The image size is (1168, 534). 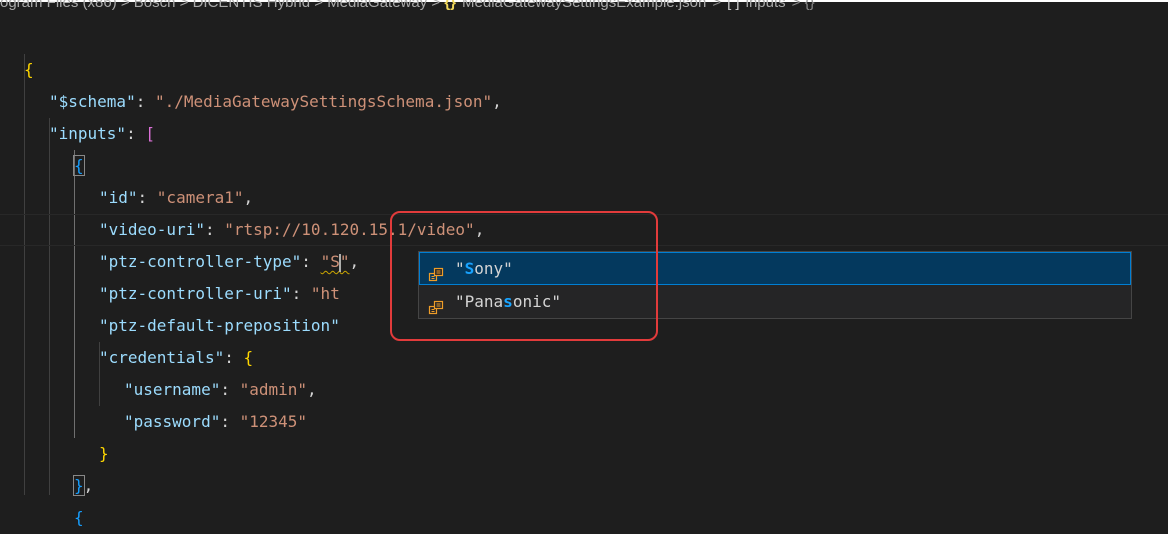 What do you see at coordinates (79, 166) in the screenshot?
I see `code-line-4: {` at bounding box center [79, 166].